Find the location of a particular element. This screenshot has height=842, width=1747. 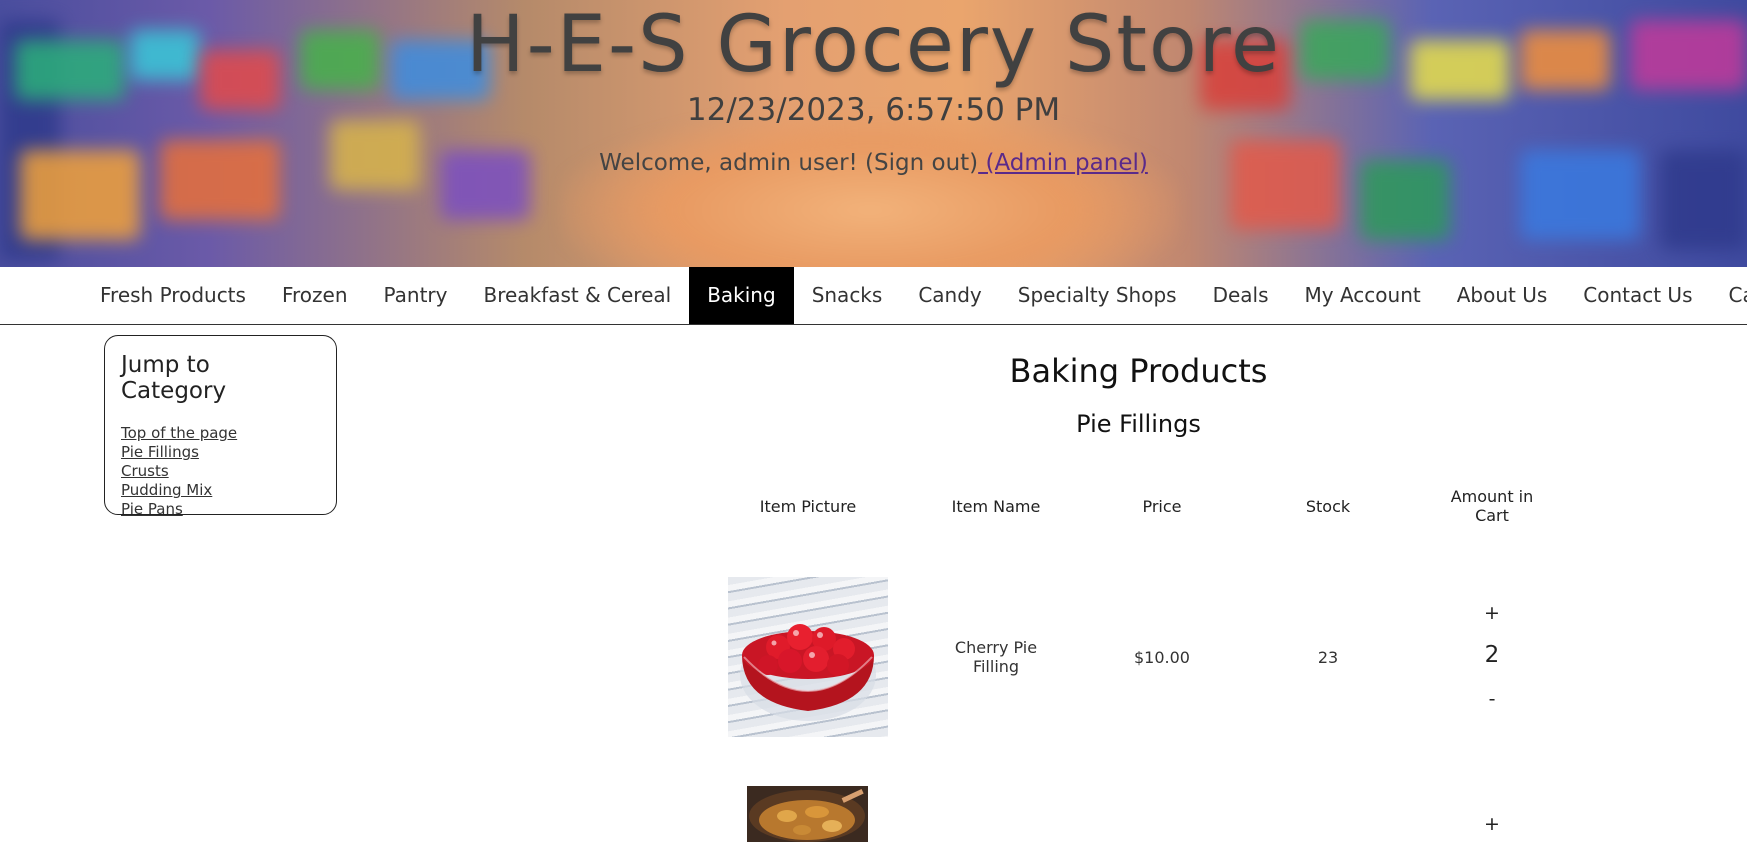

nav-item-deals: Deals is located at coordinates (1241, 295).